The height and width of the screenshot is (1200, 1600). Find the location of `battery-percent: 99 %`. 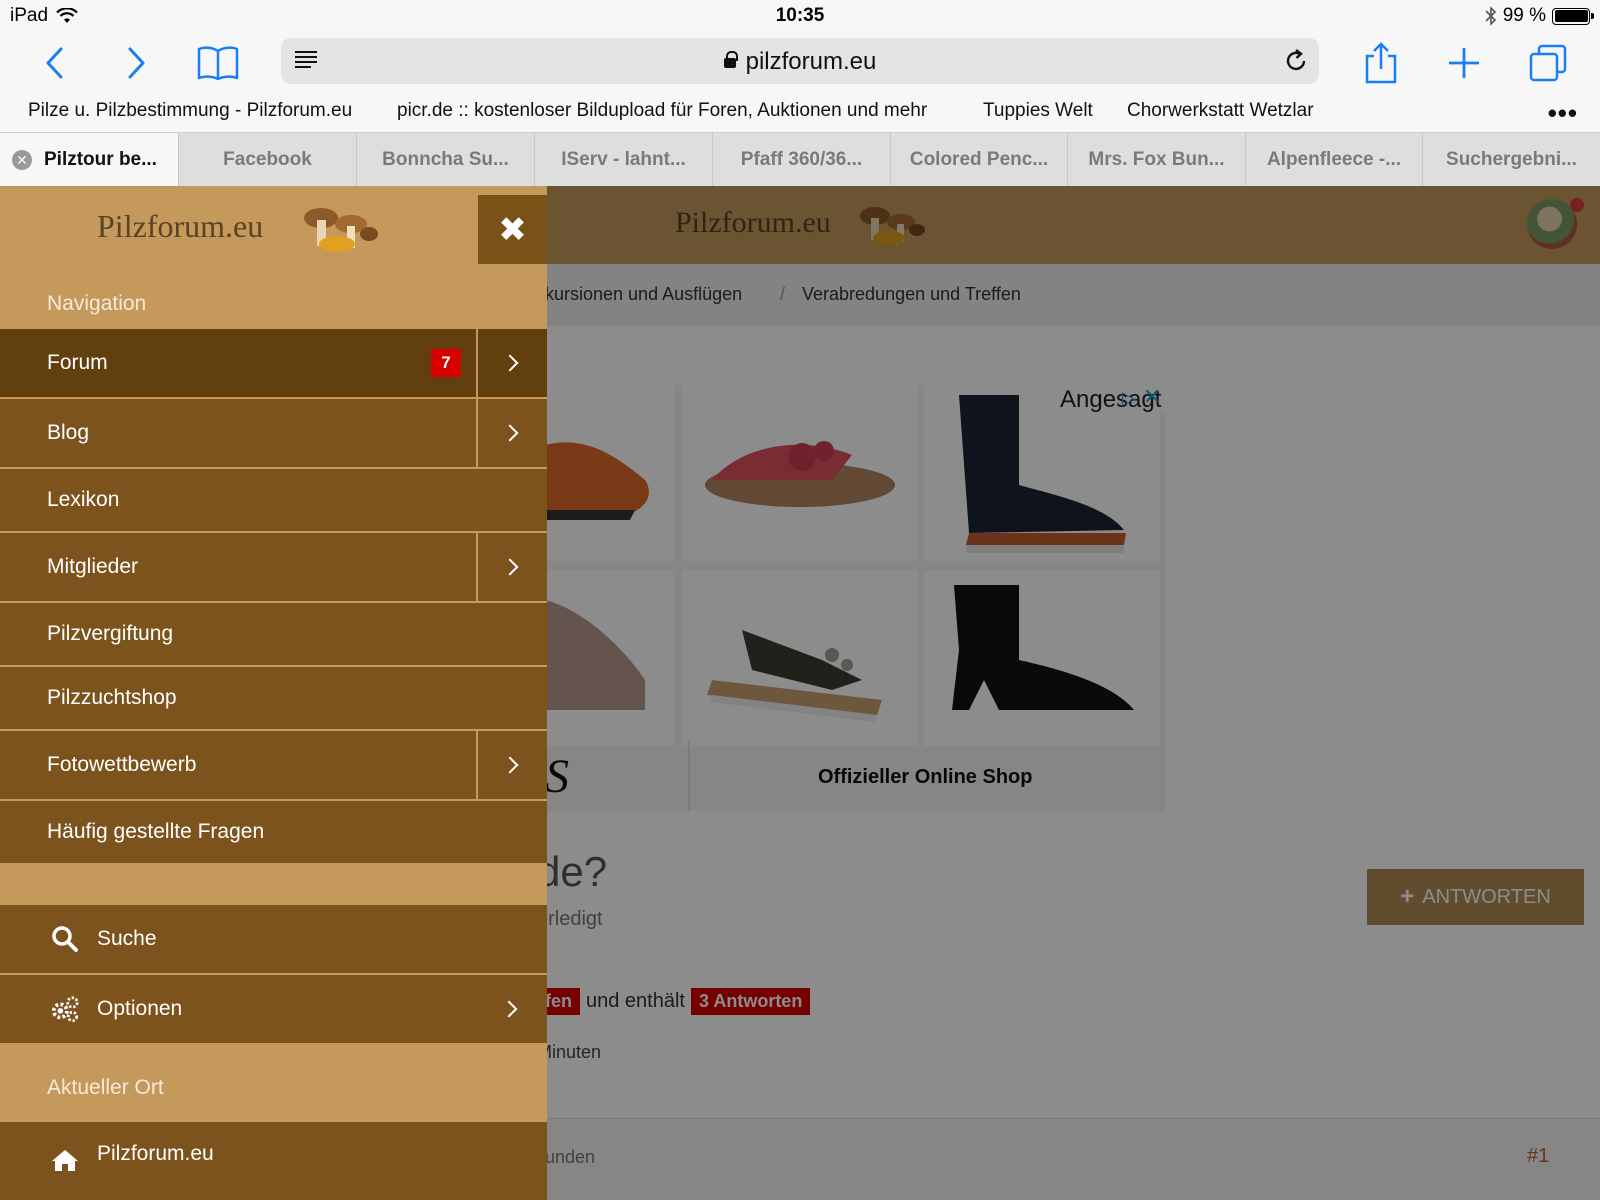

battery-percent: 99 % is located at coordinates (1524, 15).